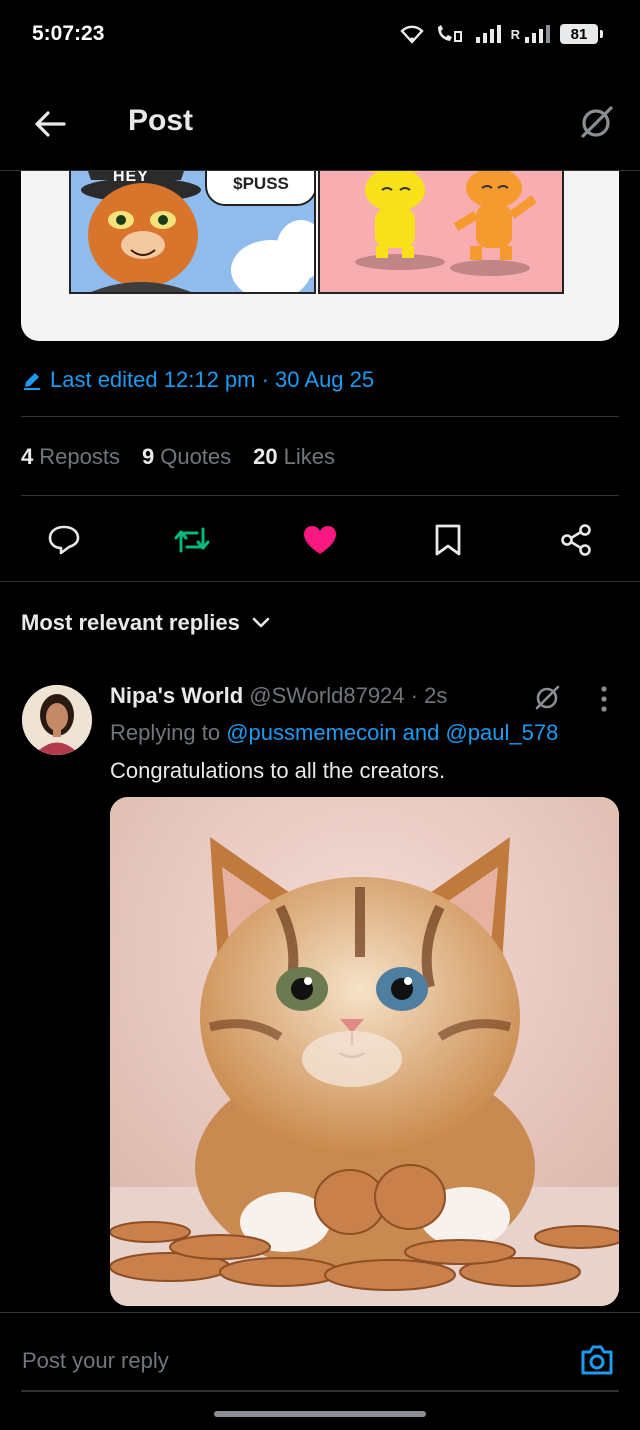 The image size is (640, 1430). What do you see at coordinates (70, 457) in the screenshot?
I see `stat-reposts: 4 Reposts` at bounding box center [70, 457].